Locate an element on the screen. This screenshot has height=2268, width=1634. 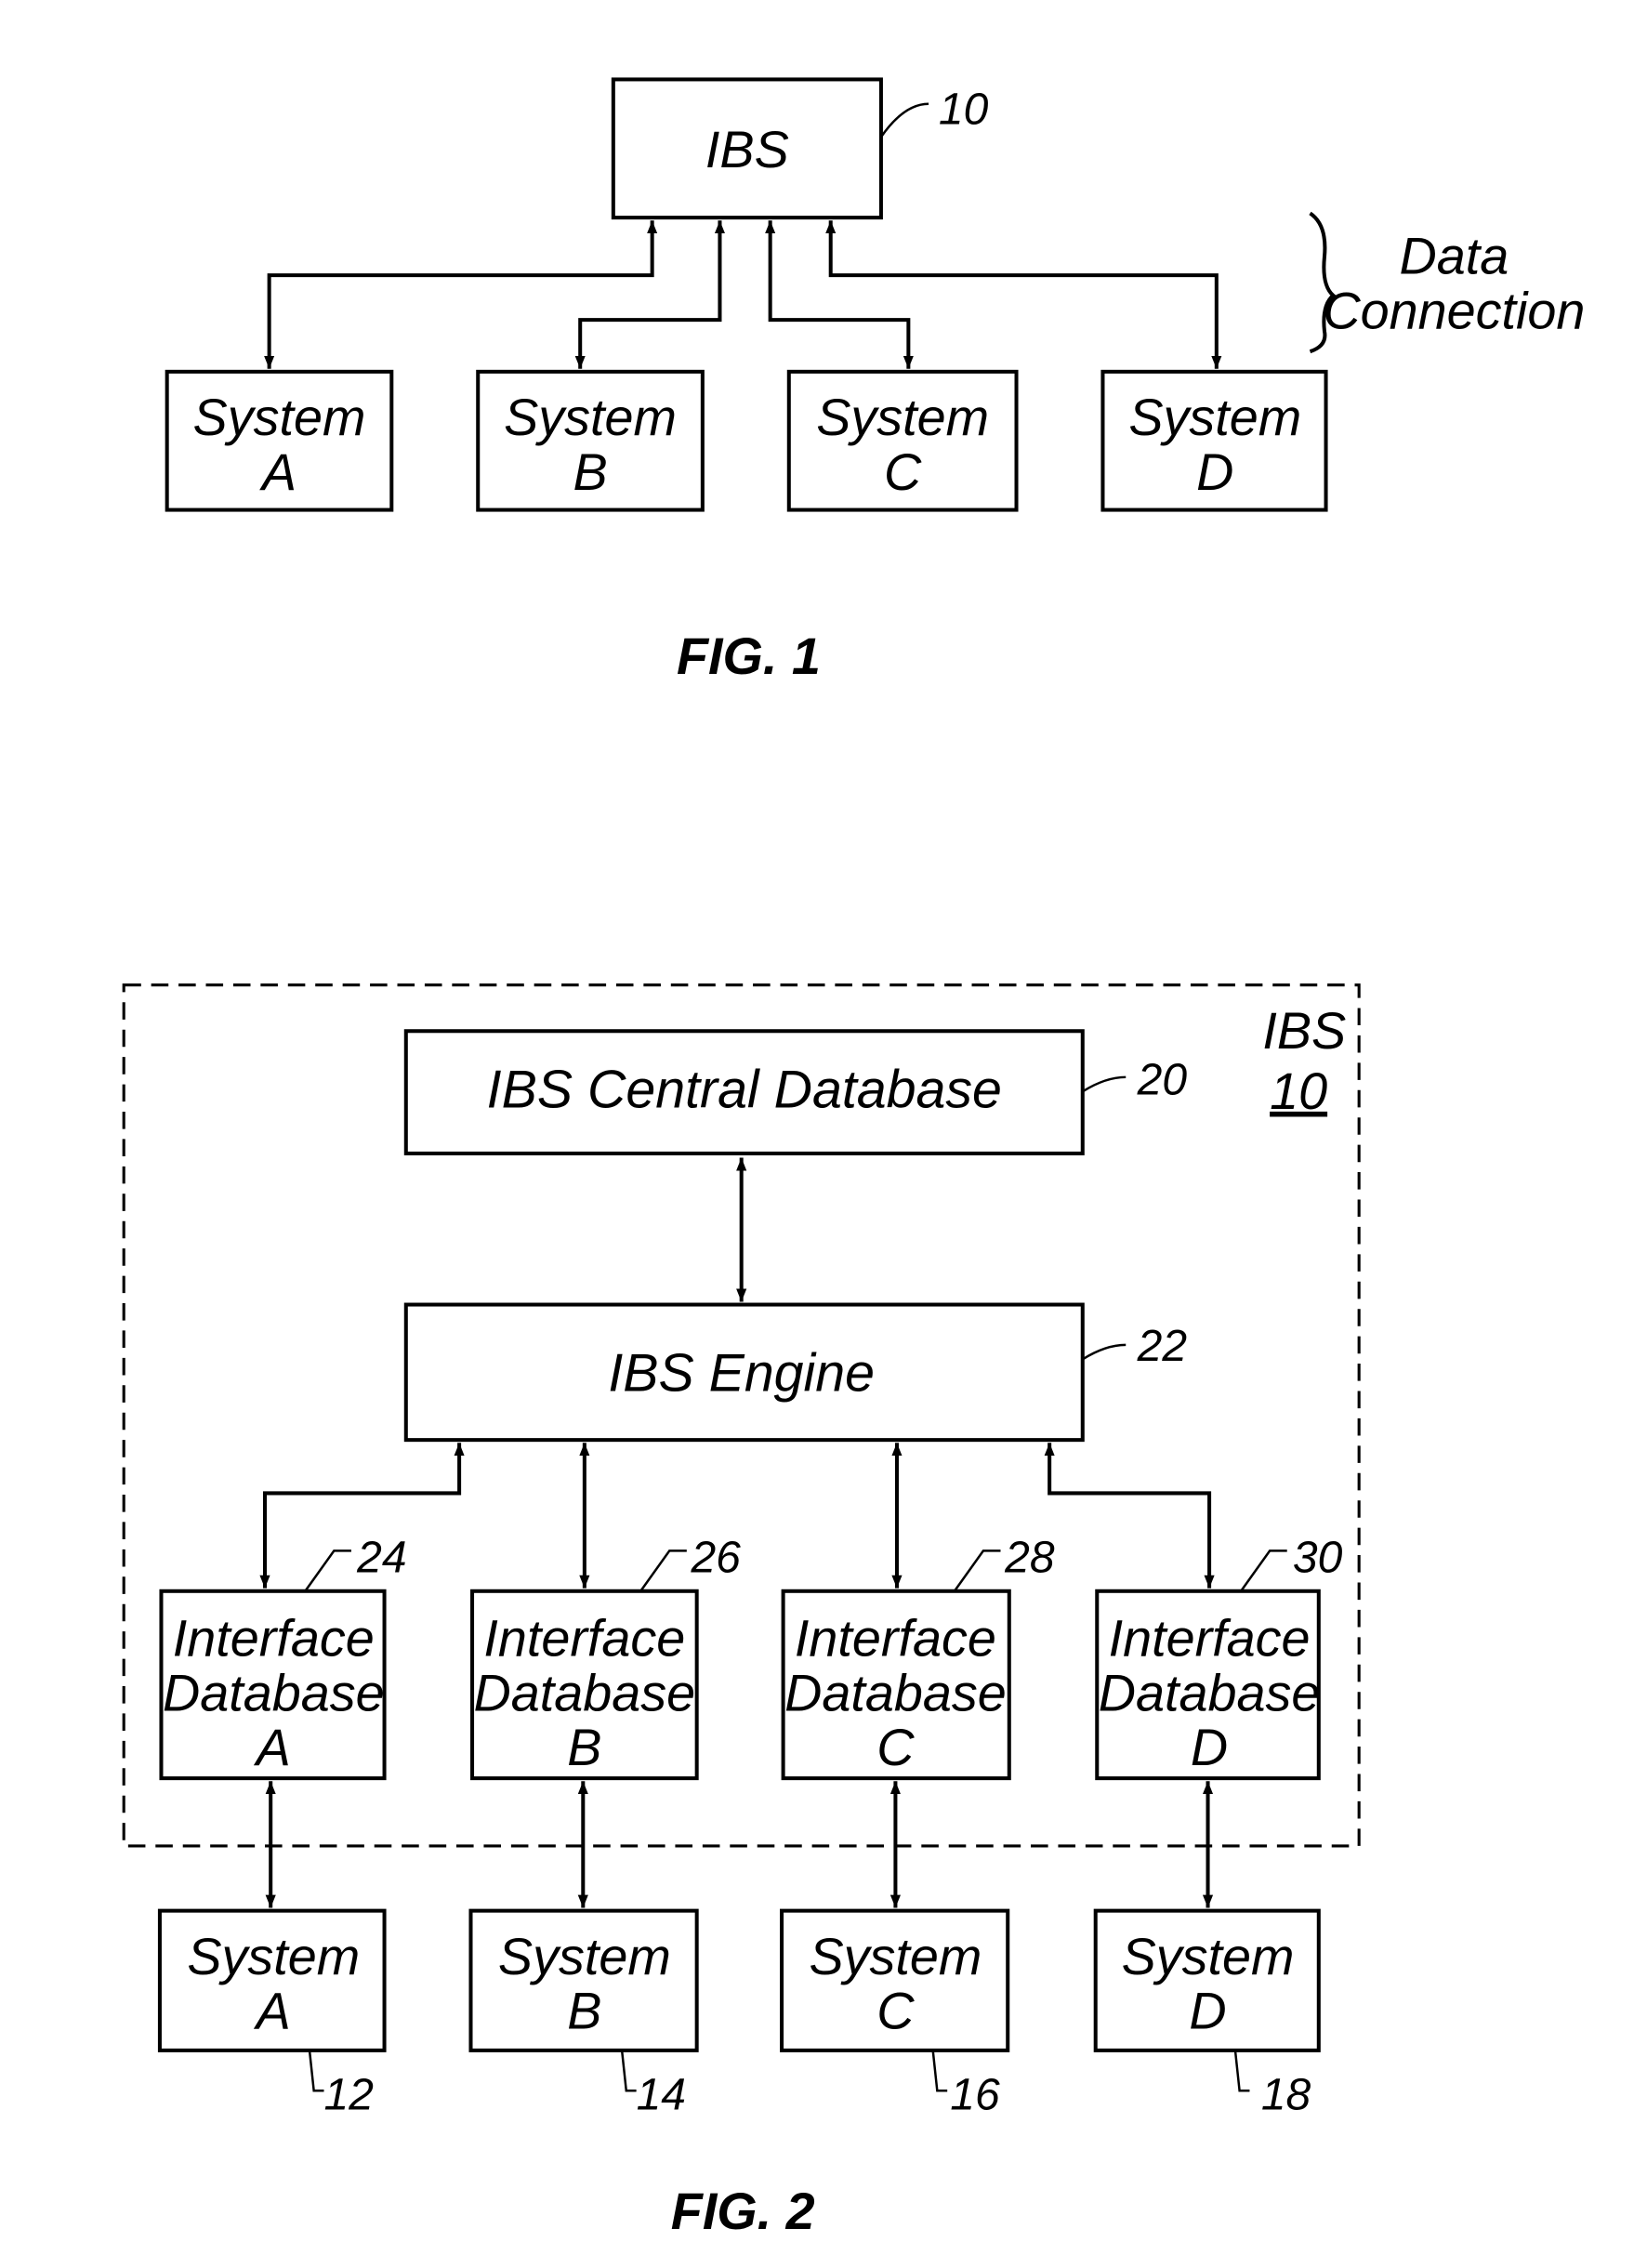
fig2-system-c-letter: C is located at coordinates (895, 2012).